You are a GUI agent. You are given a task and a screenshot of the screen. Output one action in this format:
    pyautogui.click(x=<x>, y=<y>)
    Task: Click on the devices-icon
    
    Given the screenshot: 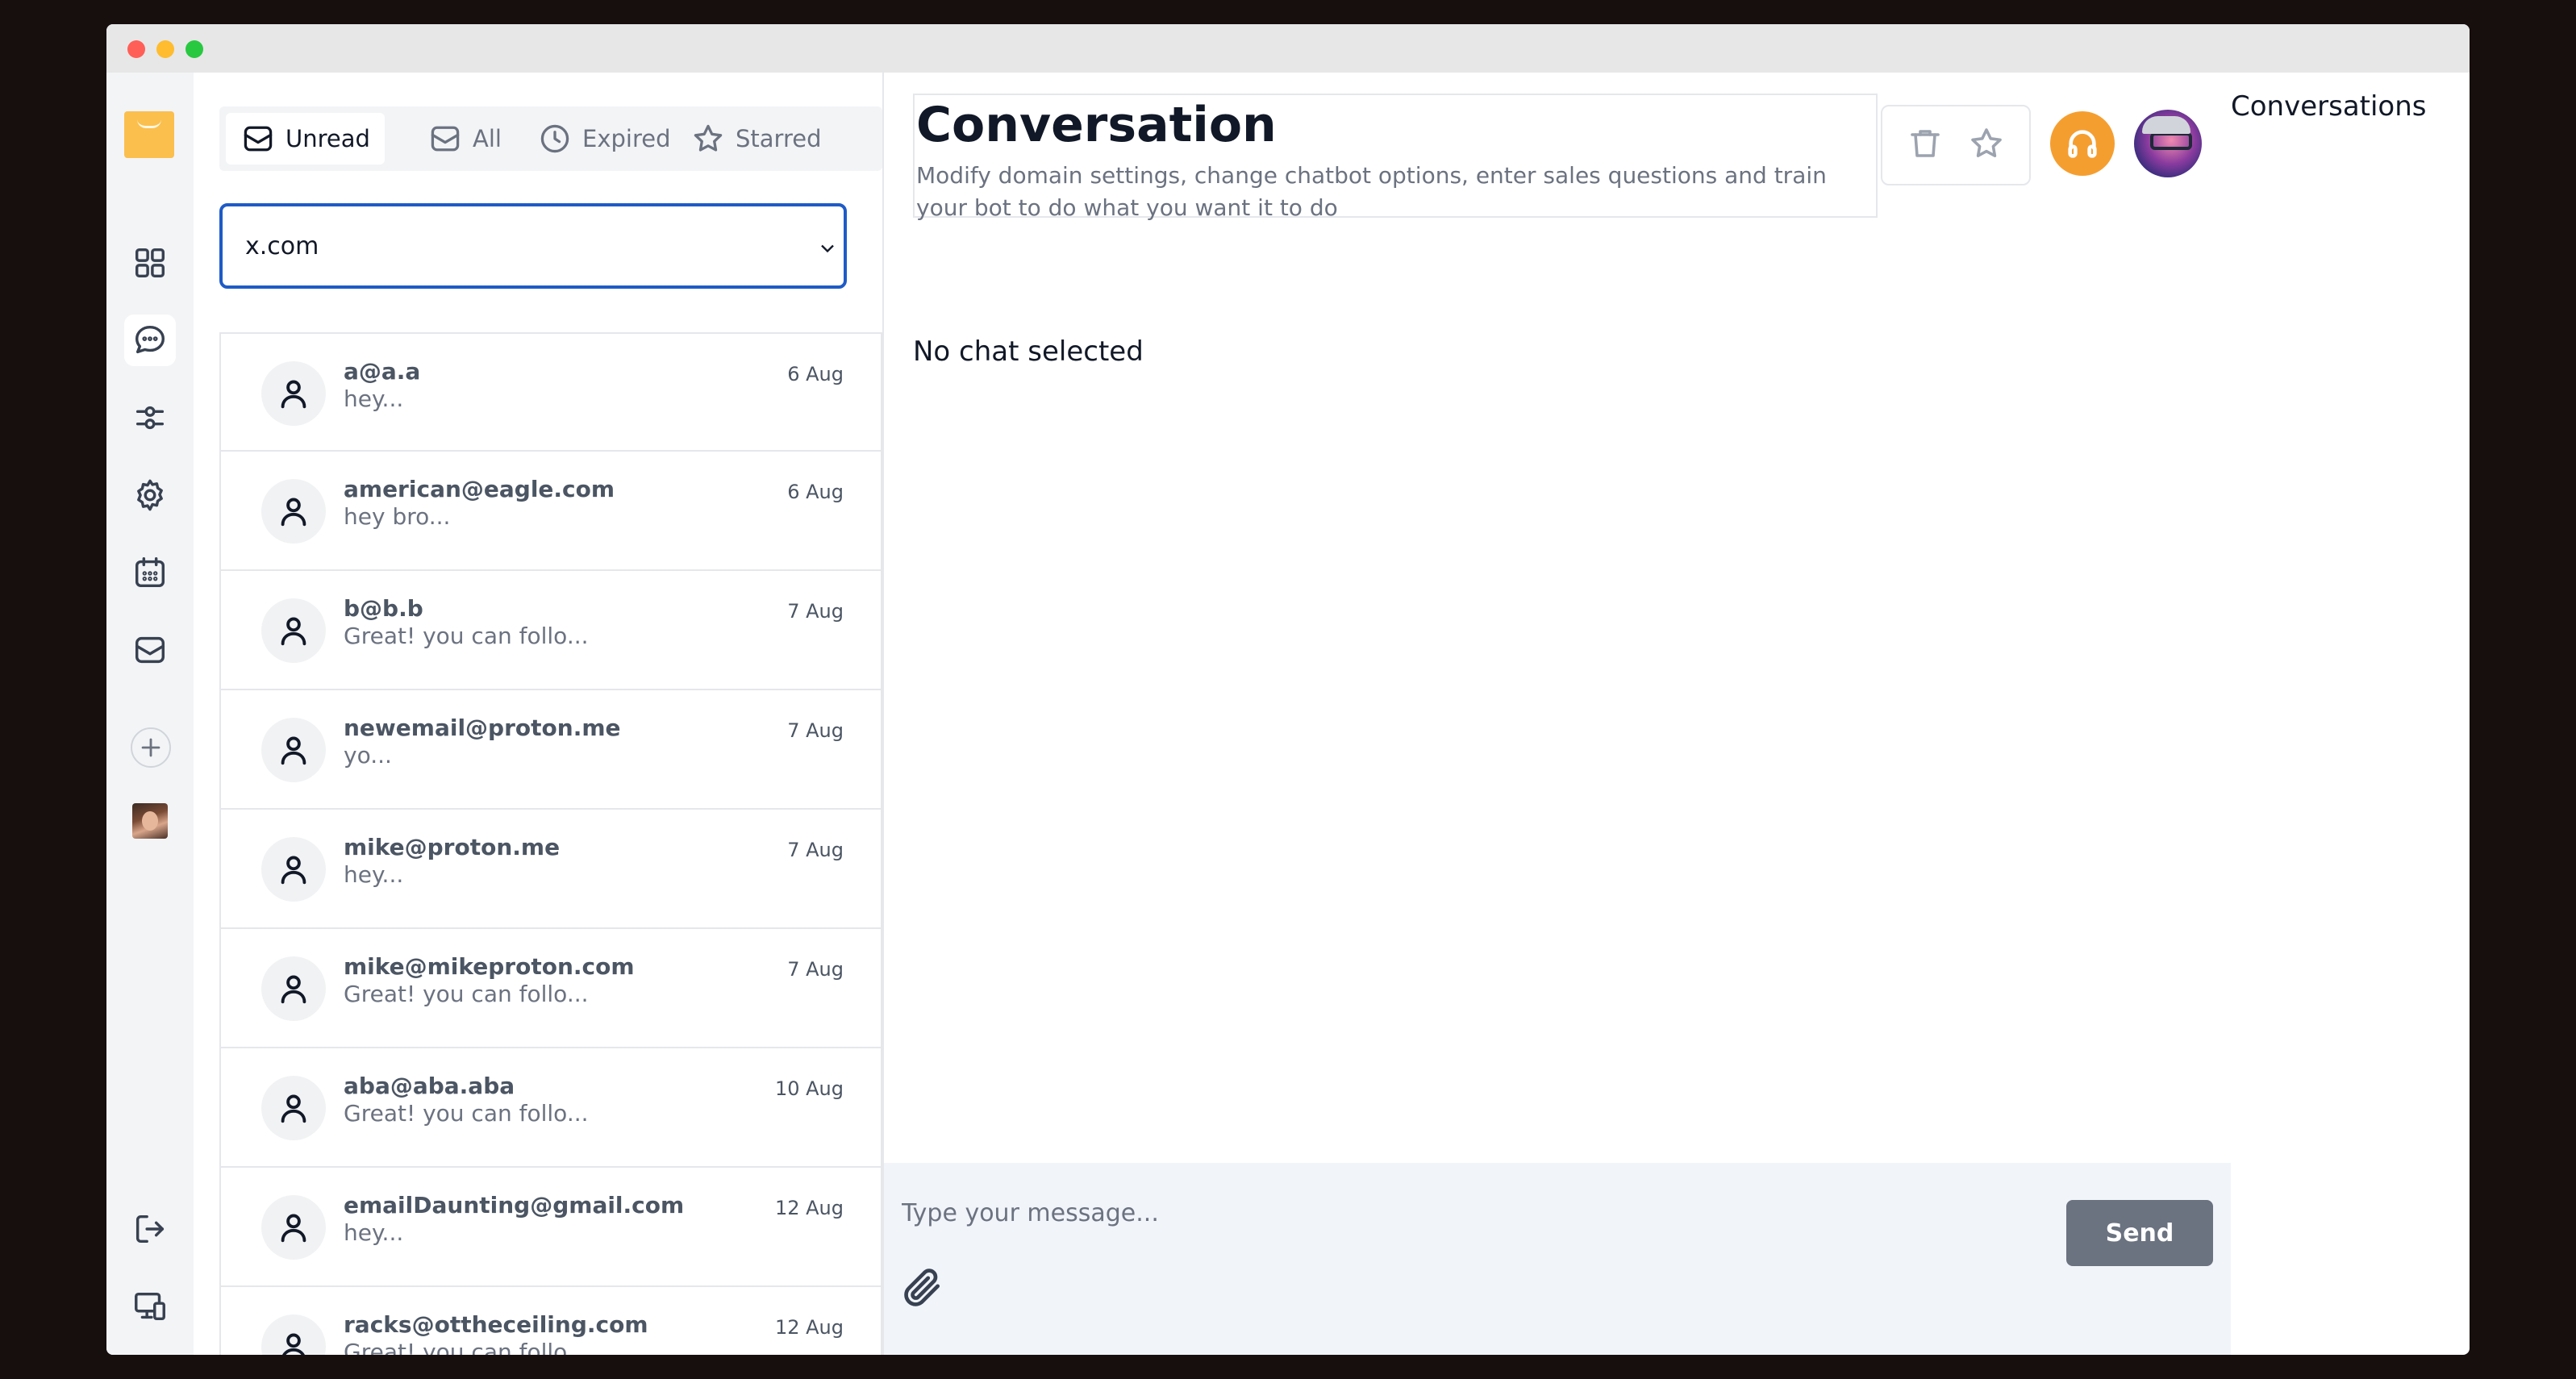 What is the action you would take?
    pyautogui.click(x=150, y=1306)
    